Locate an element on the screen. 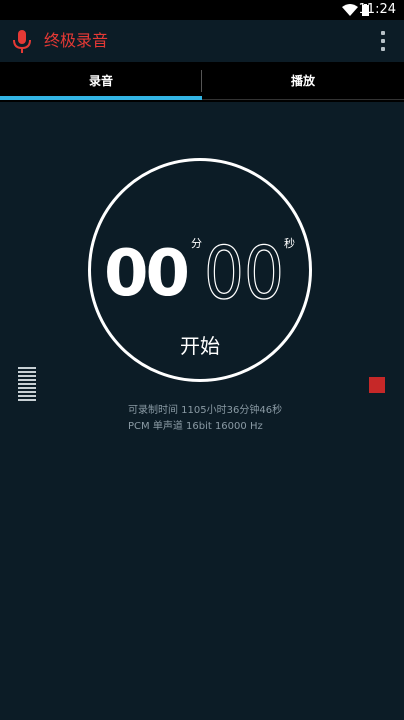 The image size is (404, 720). timer-seconds-unit: 秒 is located at coordinates (289, 243).